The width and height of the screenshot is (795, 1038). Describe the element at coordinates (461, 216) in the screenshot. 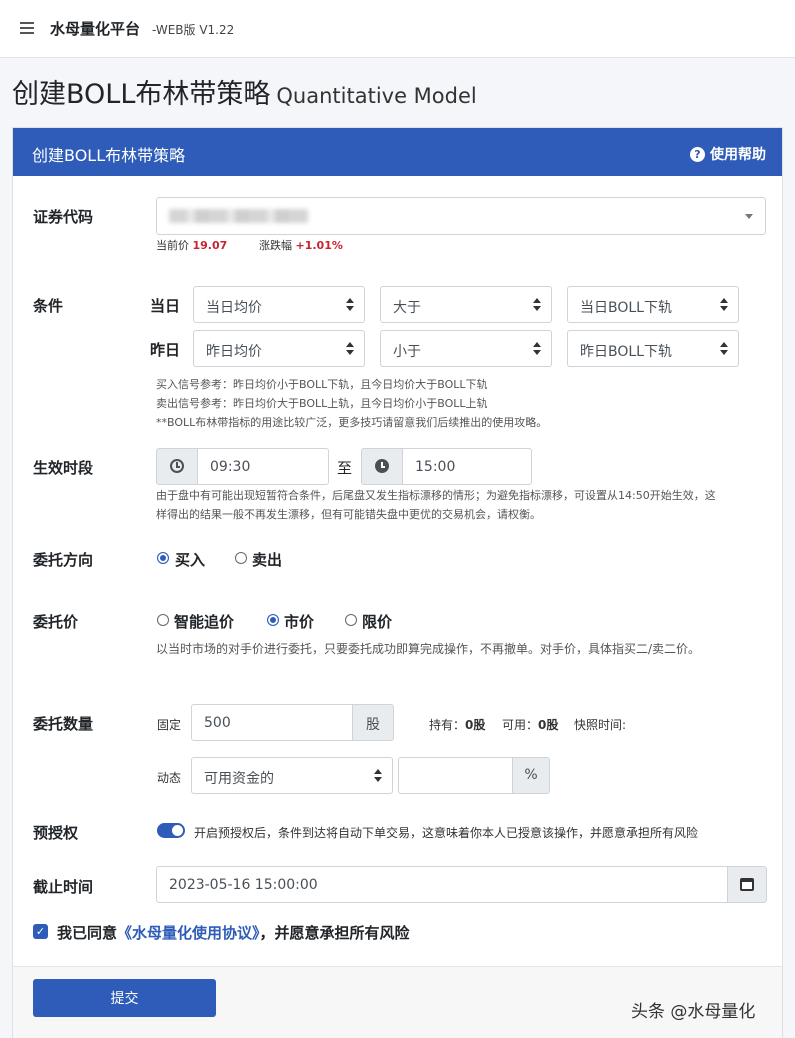

I see `security-code-select` at that location.